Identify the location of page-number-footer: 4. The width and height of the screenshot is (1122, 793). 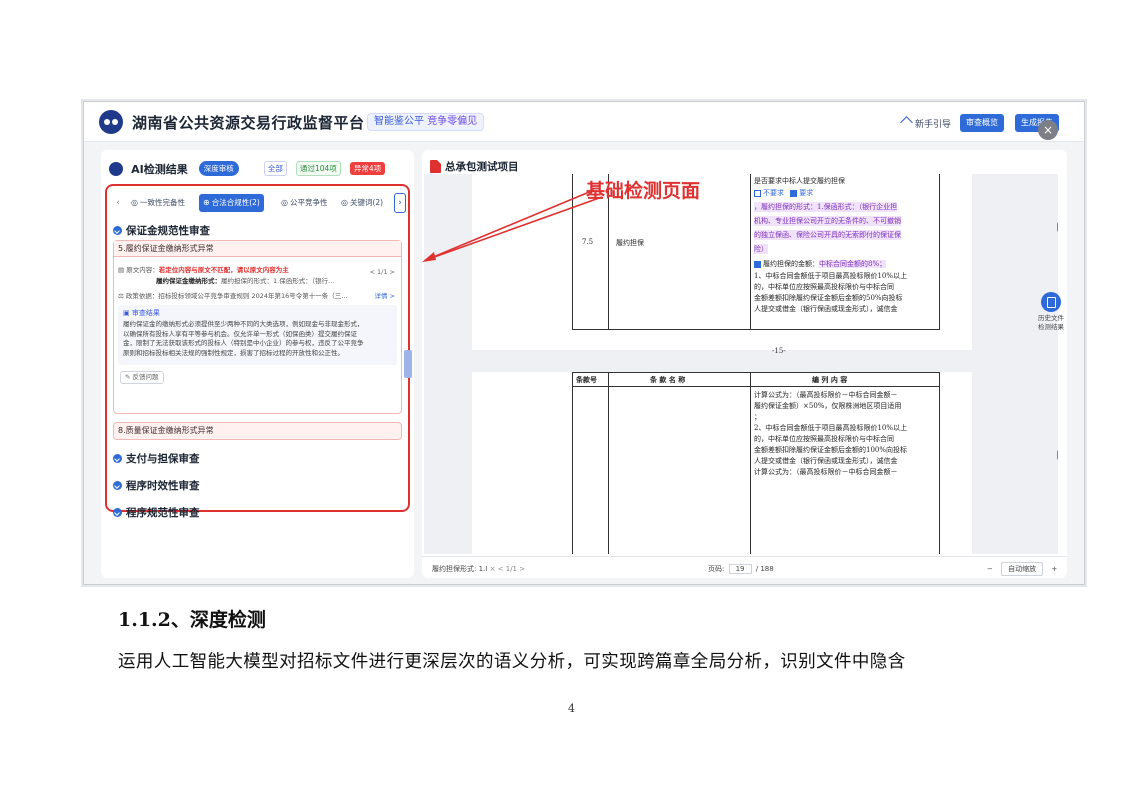
(571, 708).